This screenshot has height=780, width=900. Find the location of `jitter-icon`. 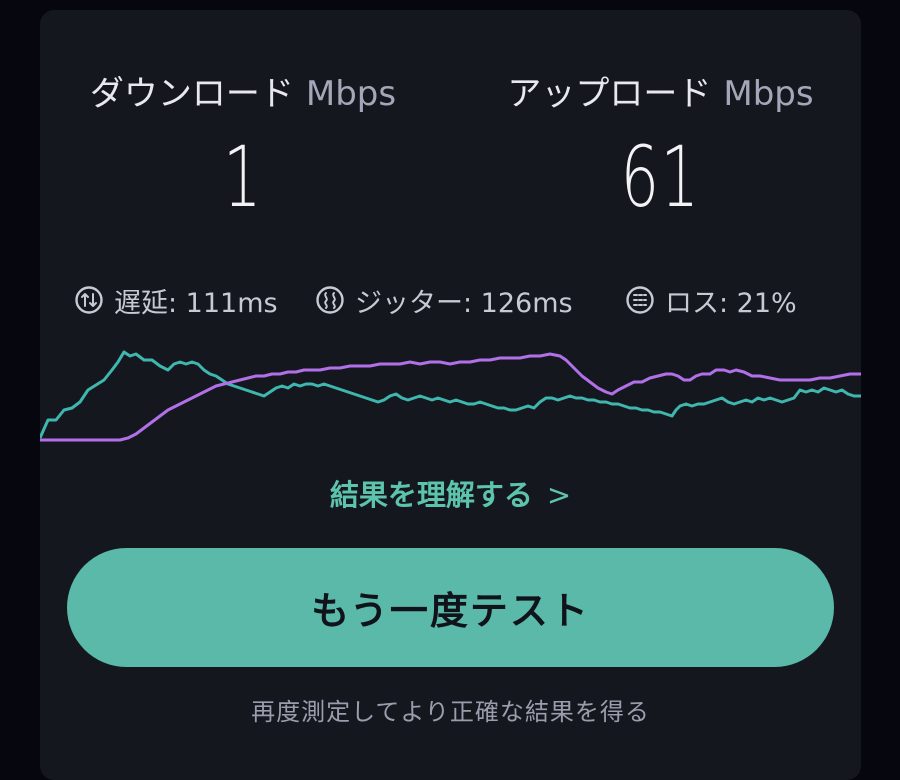

jitter-icon is located at coordinates (330, 300).